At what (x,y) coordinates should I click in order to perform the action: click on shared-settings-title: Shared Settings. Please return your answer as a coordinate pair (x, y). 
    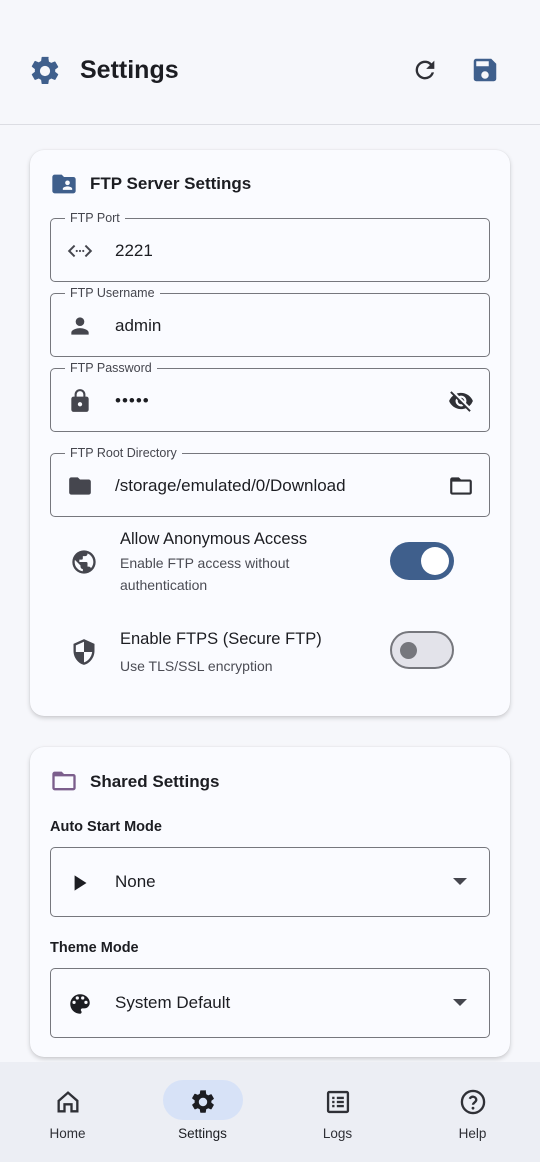
    Looking at the image, I should click on (155, 781).